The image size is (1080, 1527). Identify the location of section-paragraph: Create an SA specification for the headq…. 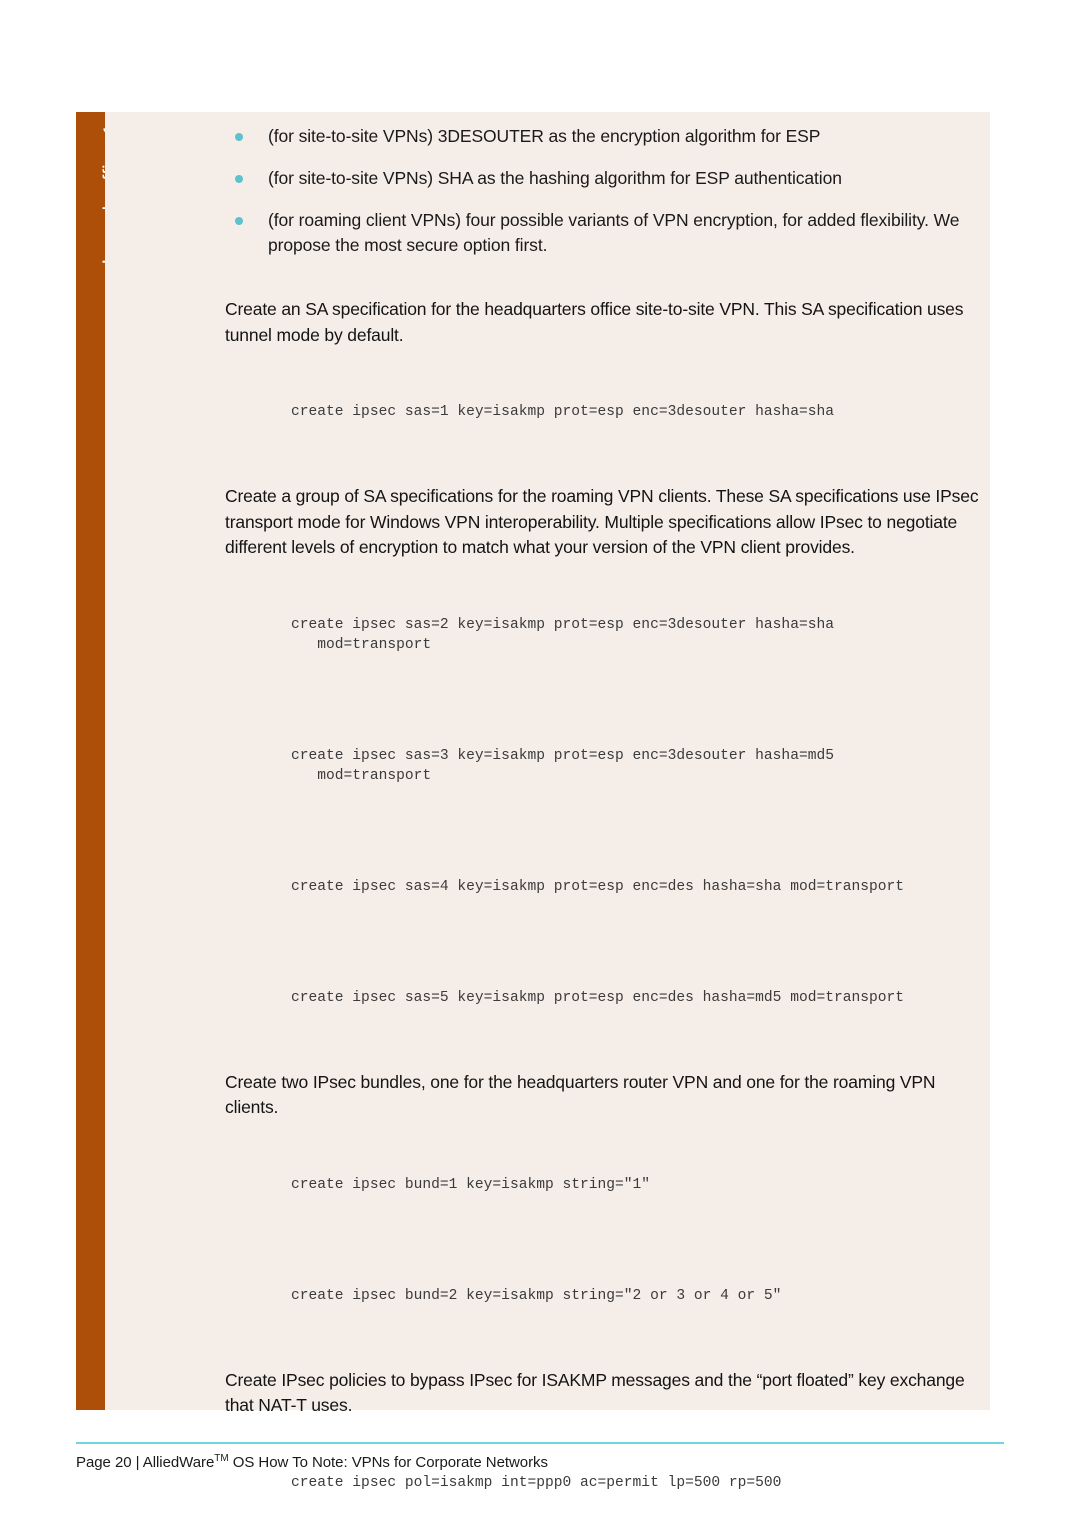
(594, 322).